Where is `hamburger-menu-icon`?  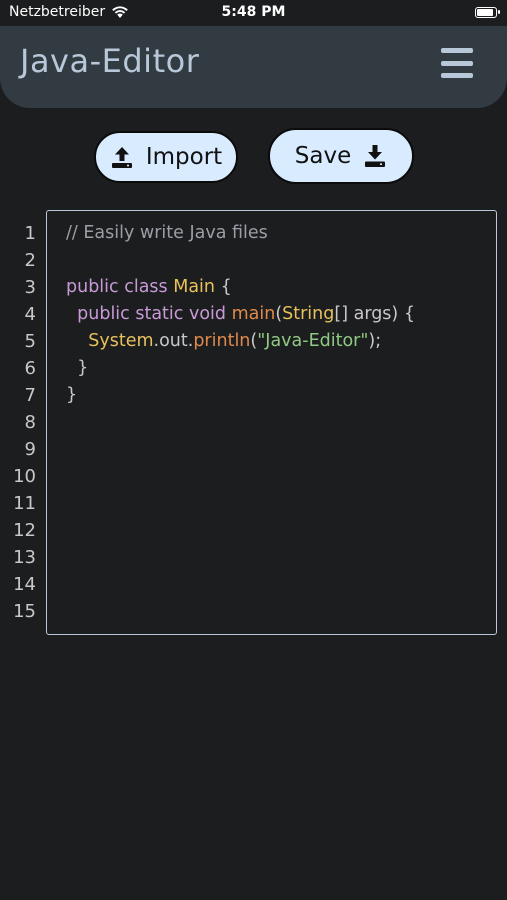 hamburger-menu-icon is located at coordinates (457, 63).